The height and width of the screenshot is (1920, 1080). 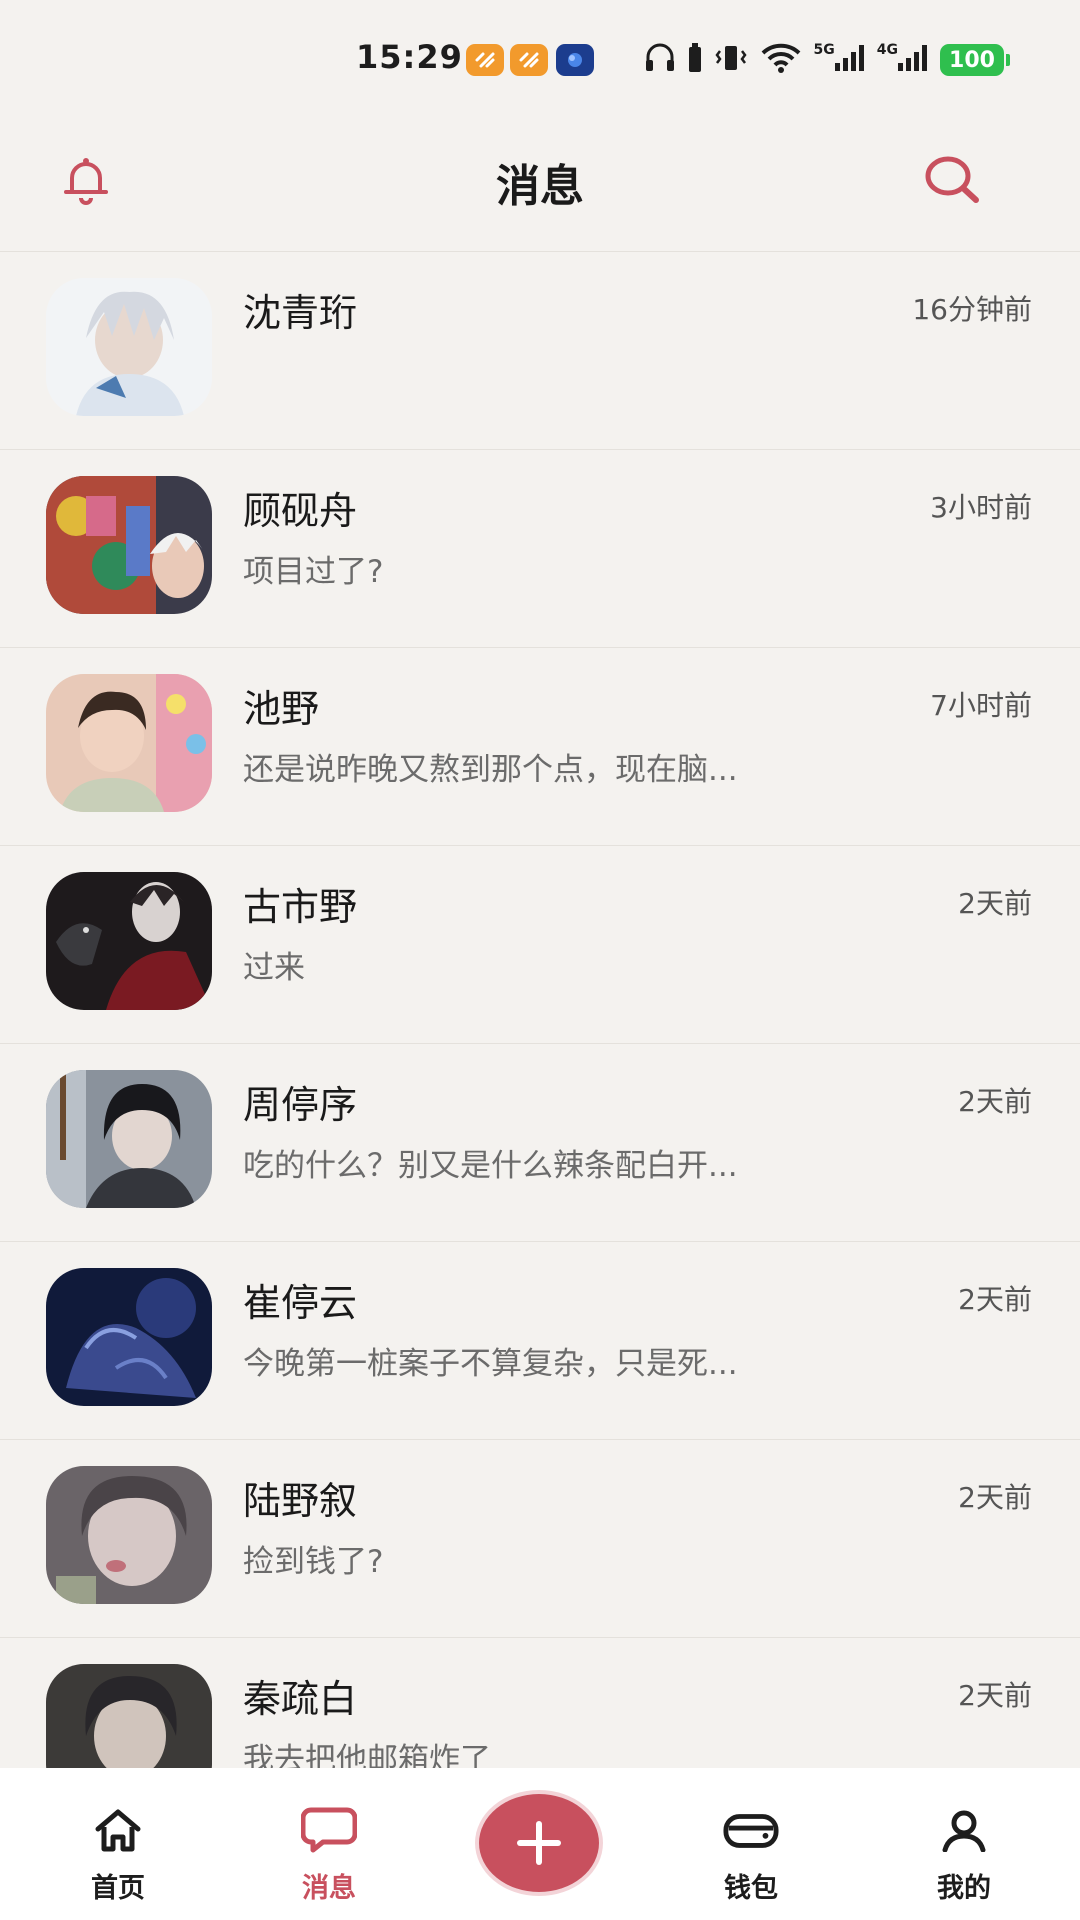 I want to click on message-time: 16分钟前, so click(x=972, y=309).